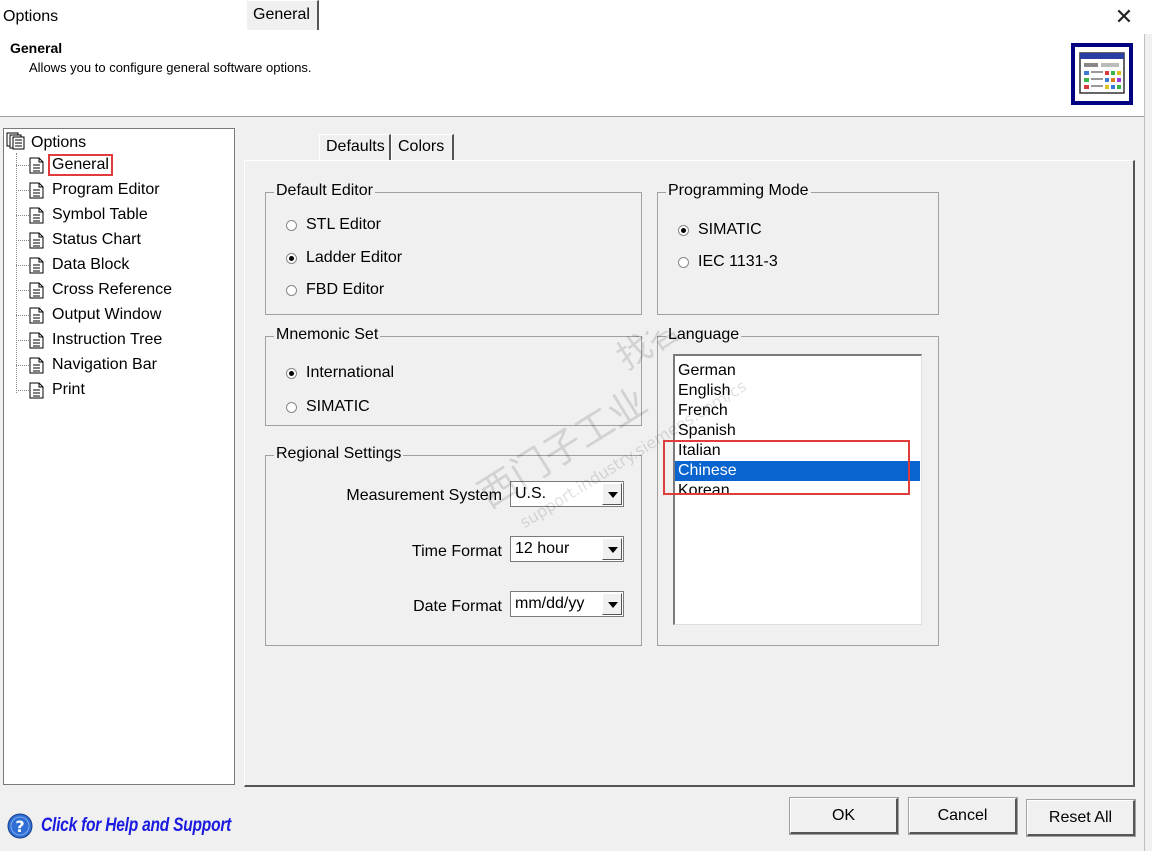  I want to click on tree-item-program-editor: Program Editor, so click(89, 190).